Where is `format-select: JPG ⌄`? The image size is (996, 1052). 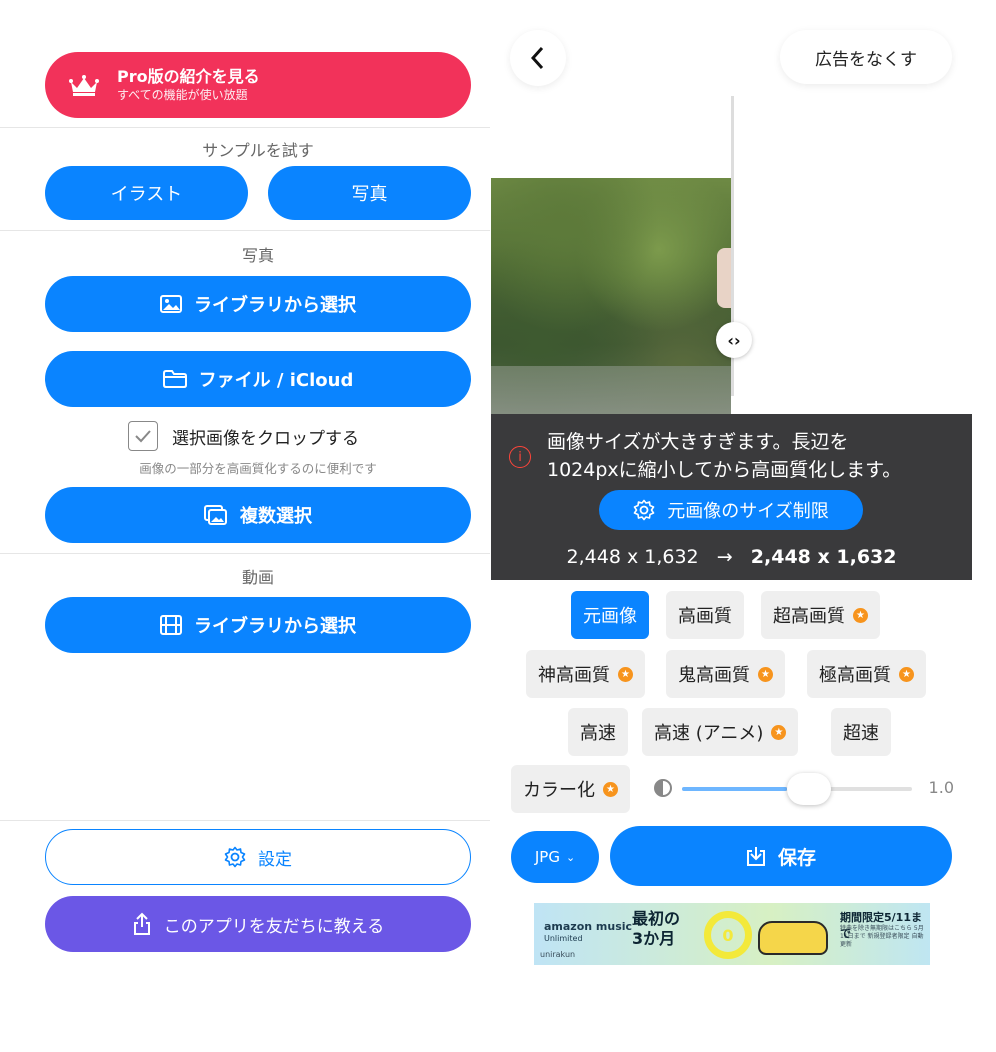
format-select: JPG ⌄ is located at coordinates (555, 857).